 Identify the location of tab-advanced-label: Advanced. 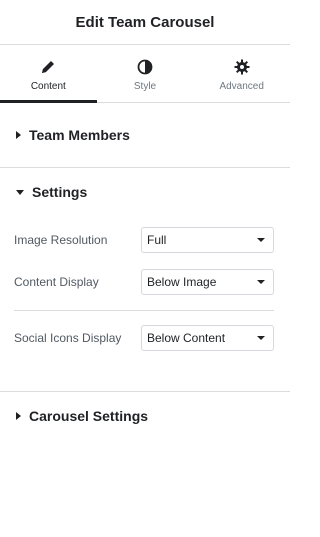
(241, 86).